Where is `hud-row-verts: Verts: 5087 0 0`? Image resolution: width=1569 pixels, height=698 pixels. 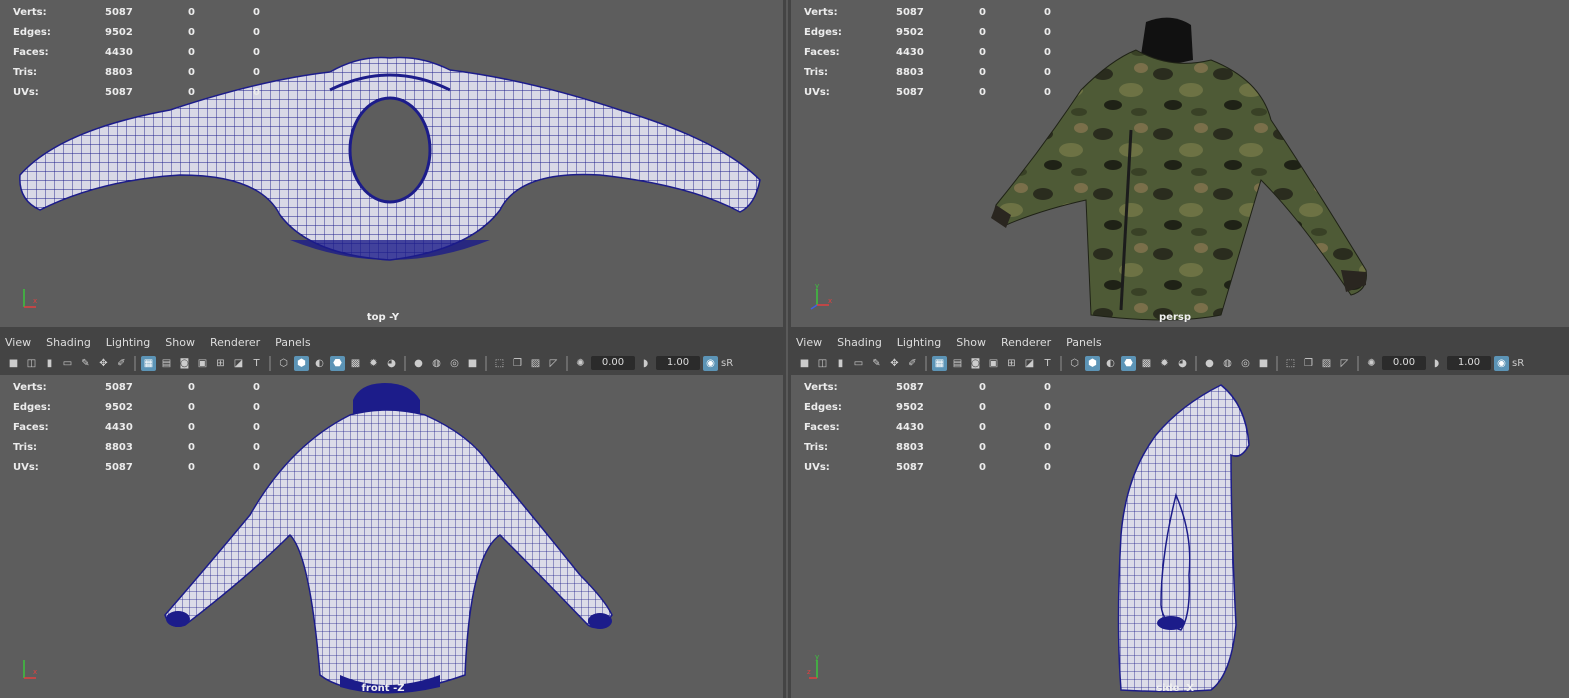 hud-row-verts: Verts: 5087 0 0 is located at coordinates (927, 12).